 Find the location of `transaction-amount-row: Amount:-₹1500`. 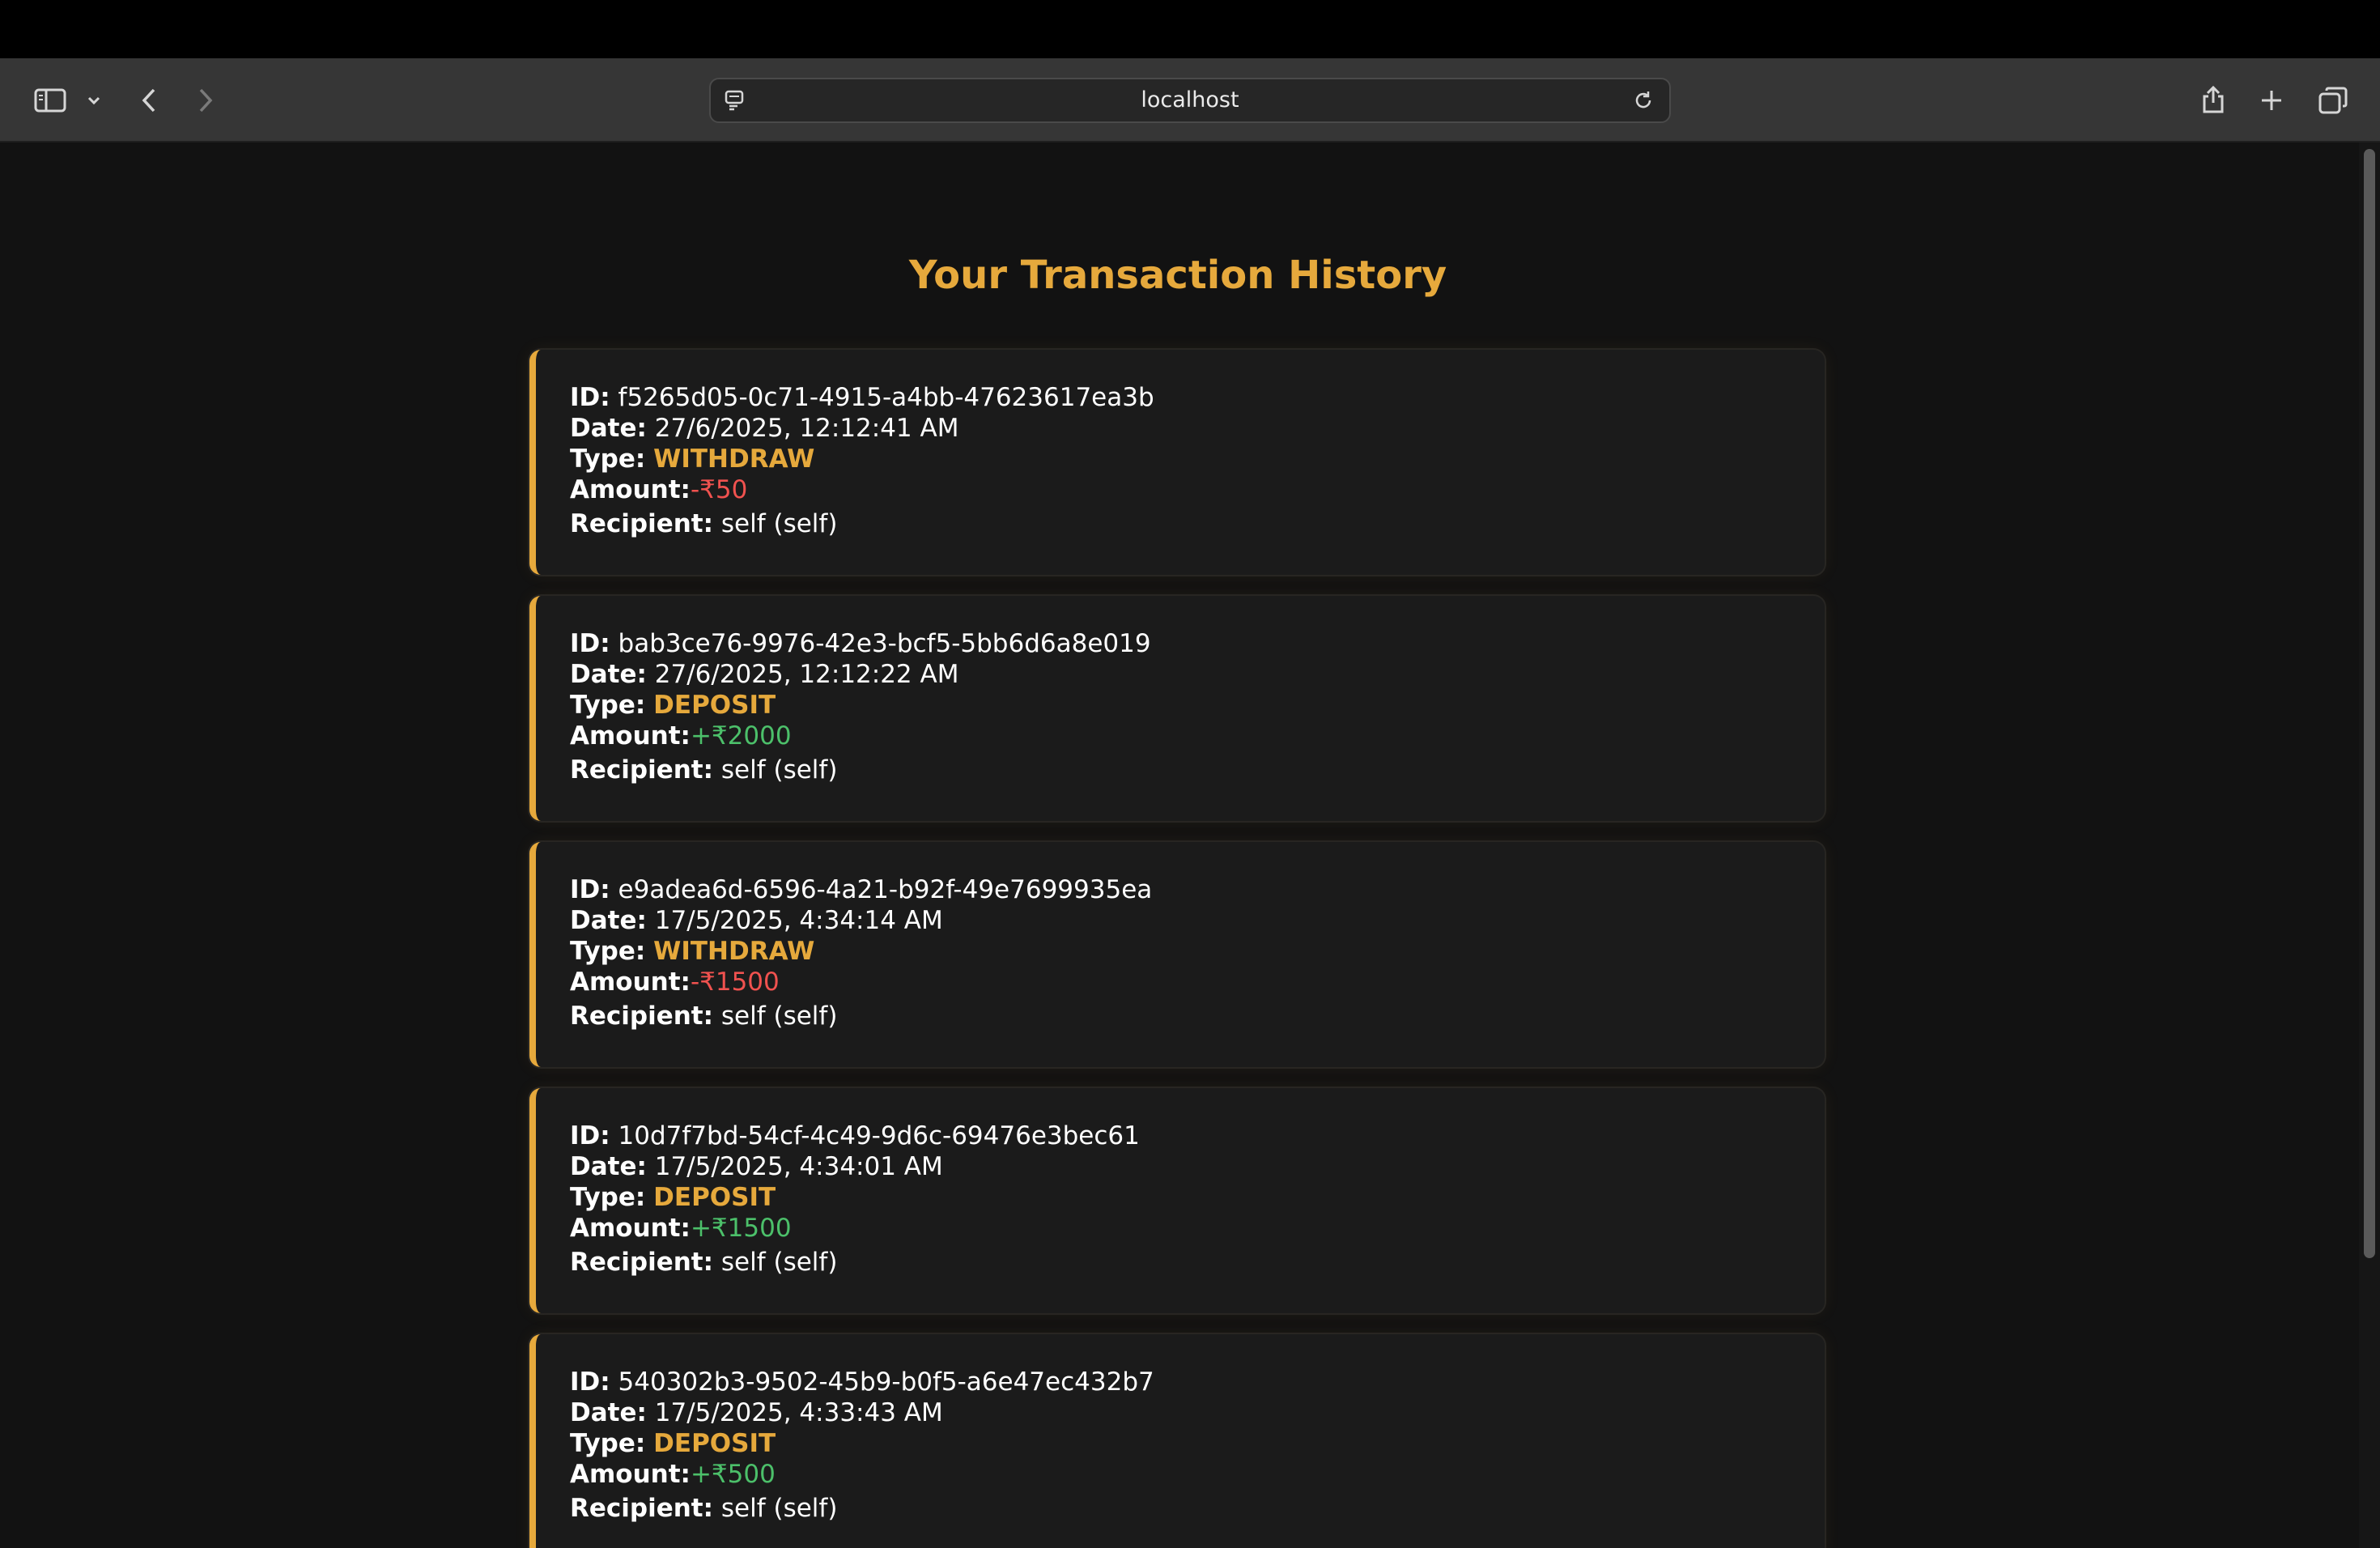

transaction-amount-row: Amount:-₹1500 is located at coordinates (1197, 982).